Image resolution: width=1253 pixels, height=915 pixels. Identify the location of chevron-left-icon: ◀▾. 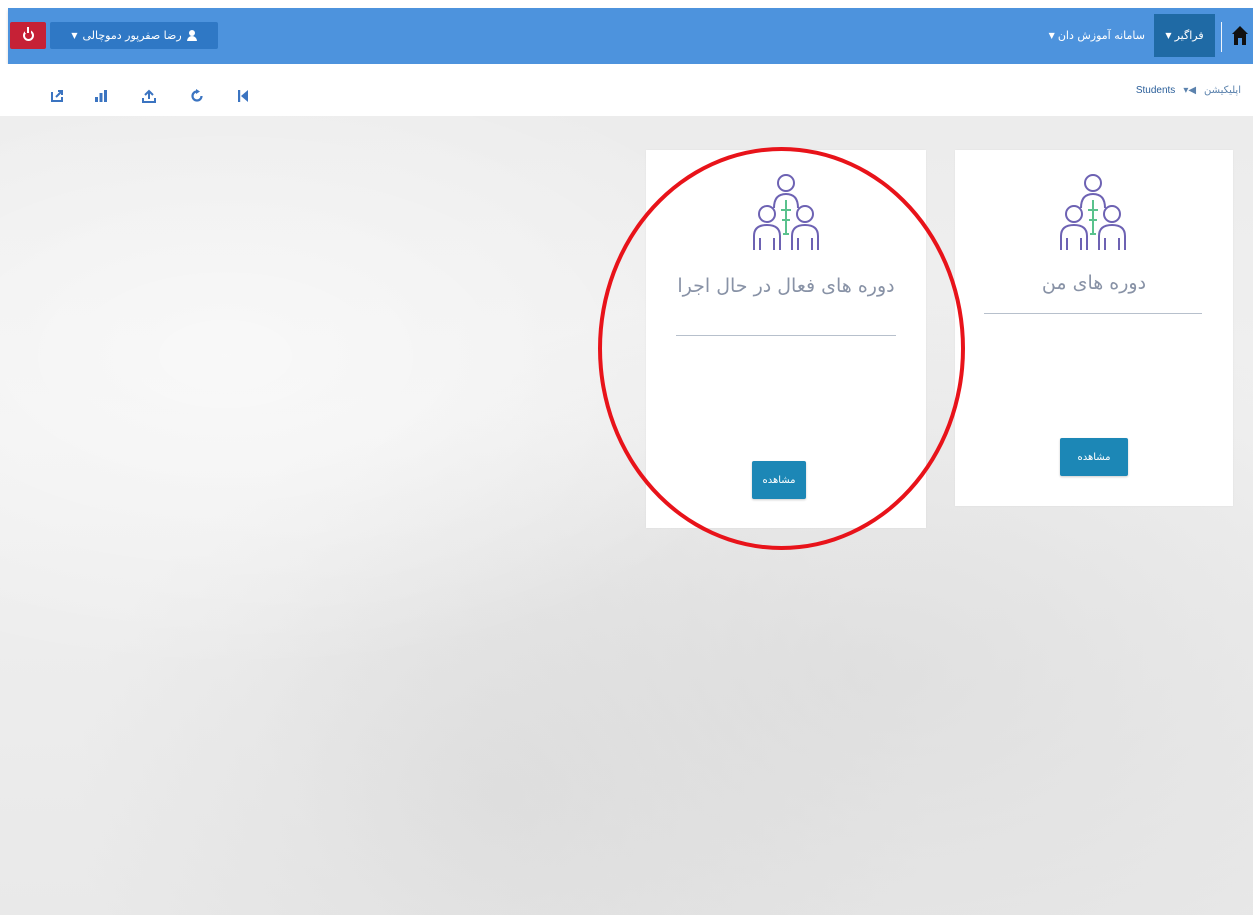
(1190, 90).